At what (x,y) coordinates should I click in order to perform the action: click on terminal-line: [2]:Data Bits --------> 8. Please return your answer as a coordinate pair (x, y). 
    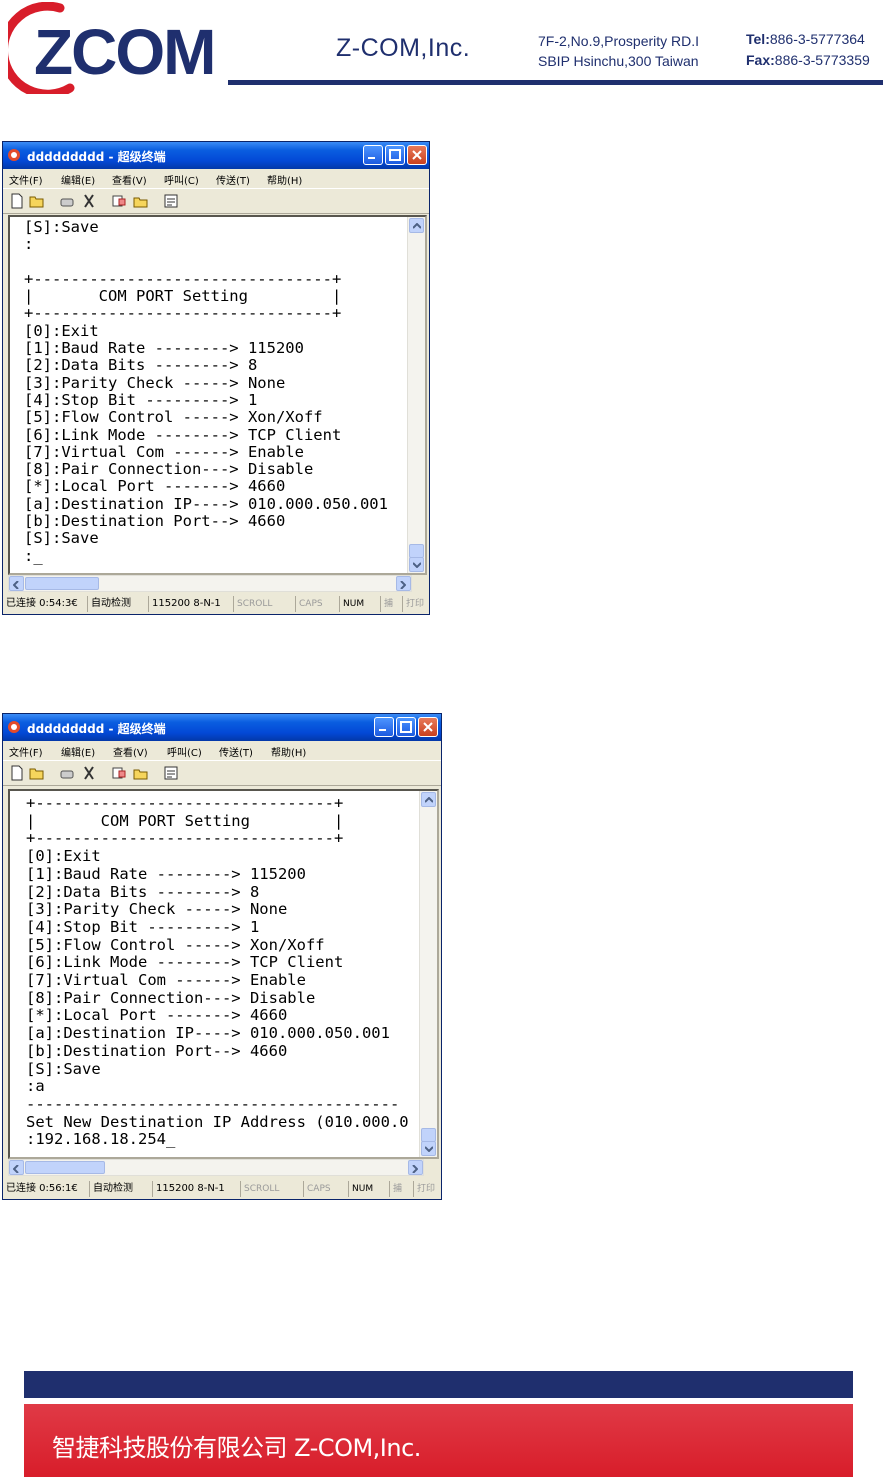
    Looking at the image, I should click on (141, 365).